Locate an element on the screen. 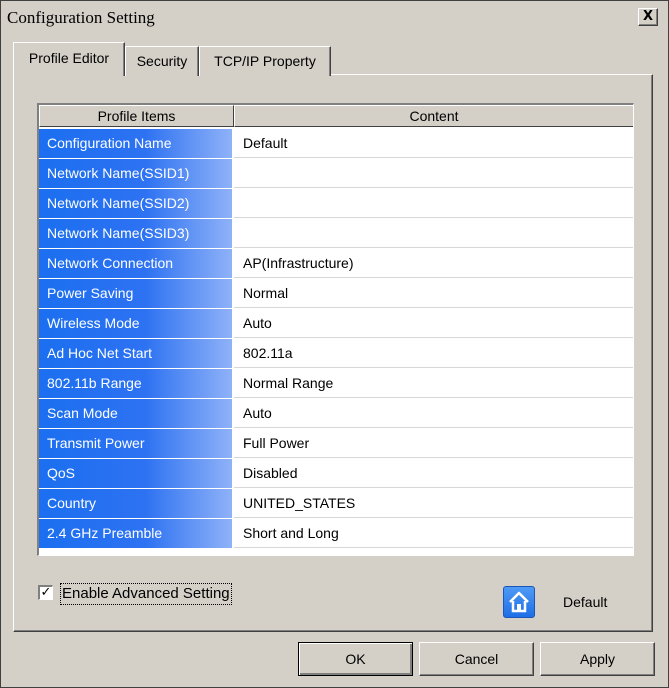 Image resolution: width=669 pixels, height=688 pixels. profile-item-label: Country is located at coordinates (135, 503).